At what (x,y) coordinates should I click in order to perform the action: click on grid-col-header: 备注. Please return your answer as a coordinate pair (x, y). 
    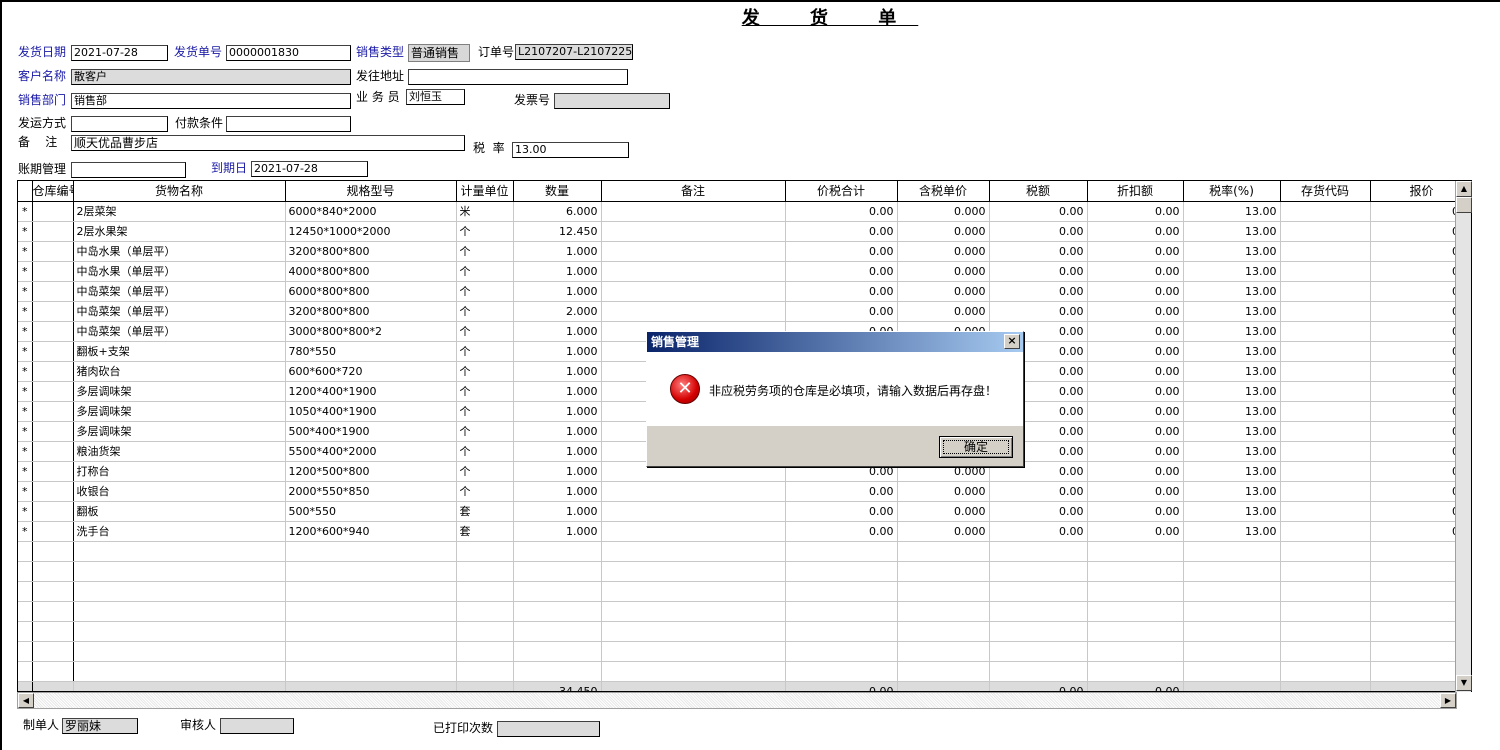
    Looking at the image, I should click on (693, 191).